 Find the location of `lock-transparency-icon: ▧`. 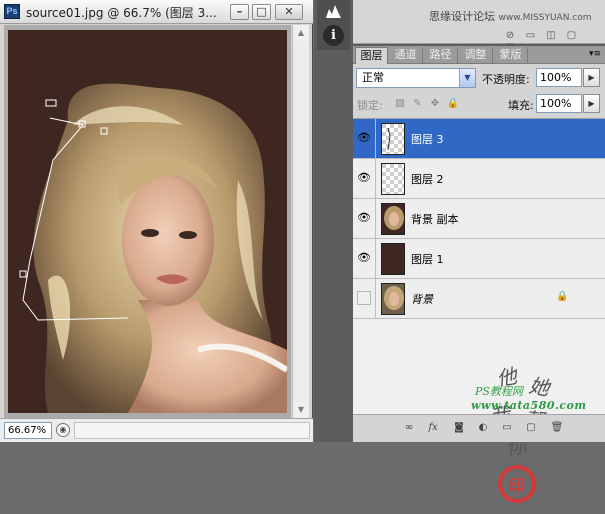

lock-transparency-icon: ▧ is located at coordinates (400, 104).